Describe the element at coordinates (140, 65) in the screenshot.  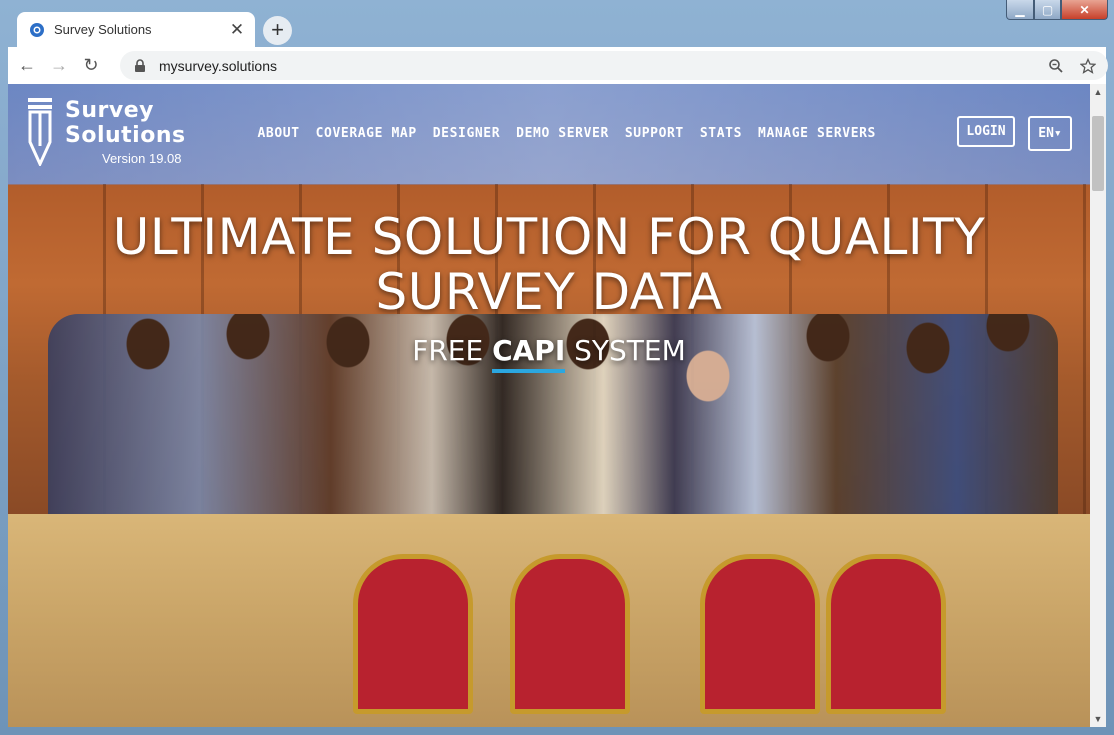
I see `lock-icon` at that location.